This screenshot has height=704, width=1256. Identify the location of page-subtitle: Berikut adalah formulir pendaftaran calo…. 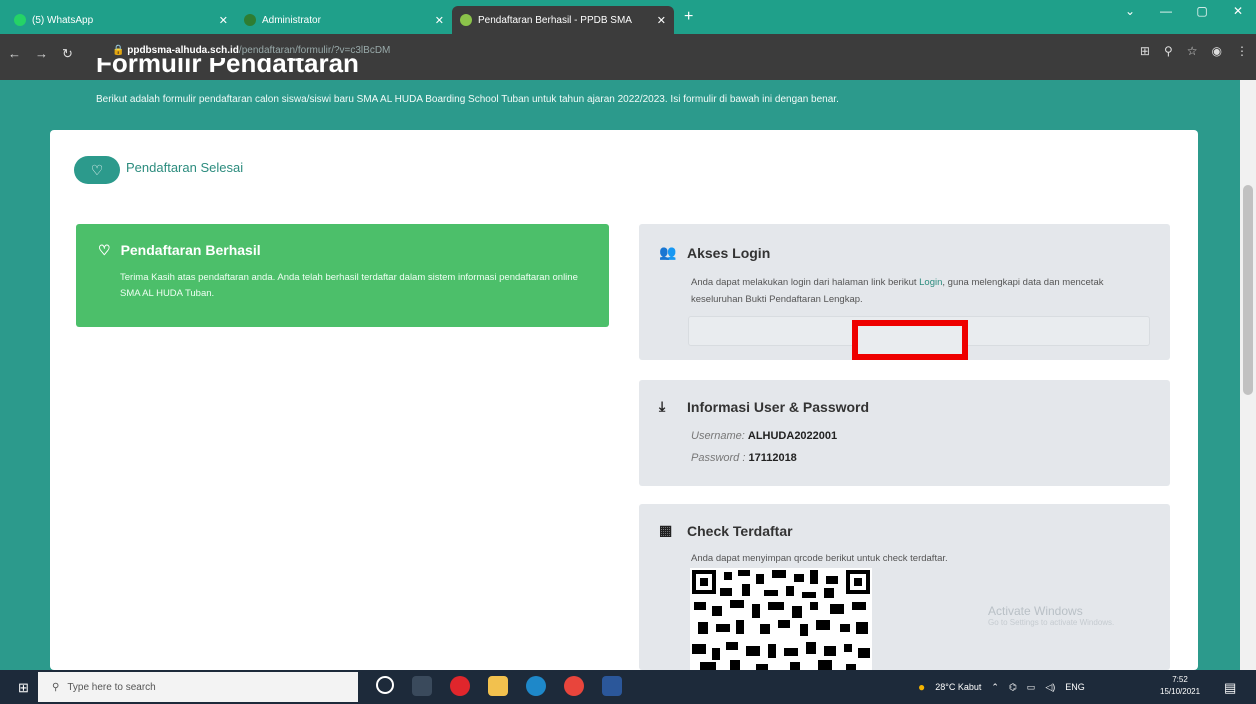
(467, 99).